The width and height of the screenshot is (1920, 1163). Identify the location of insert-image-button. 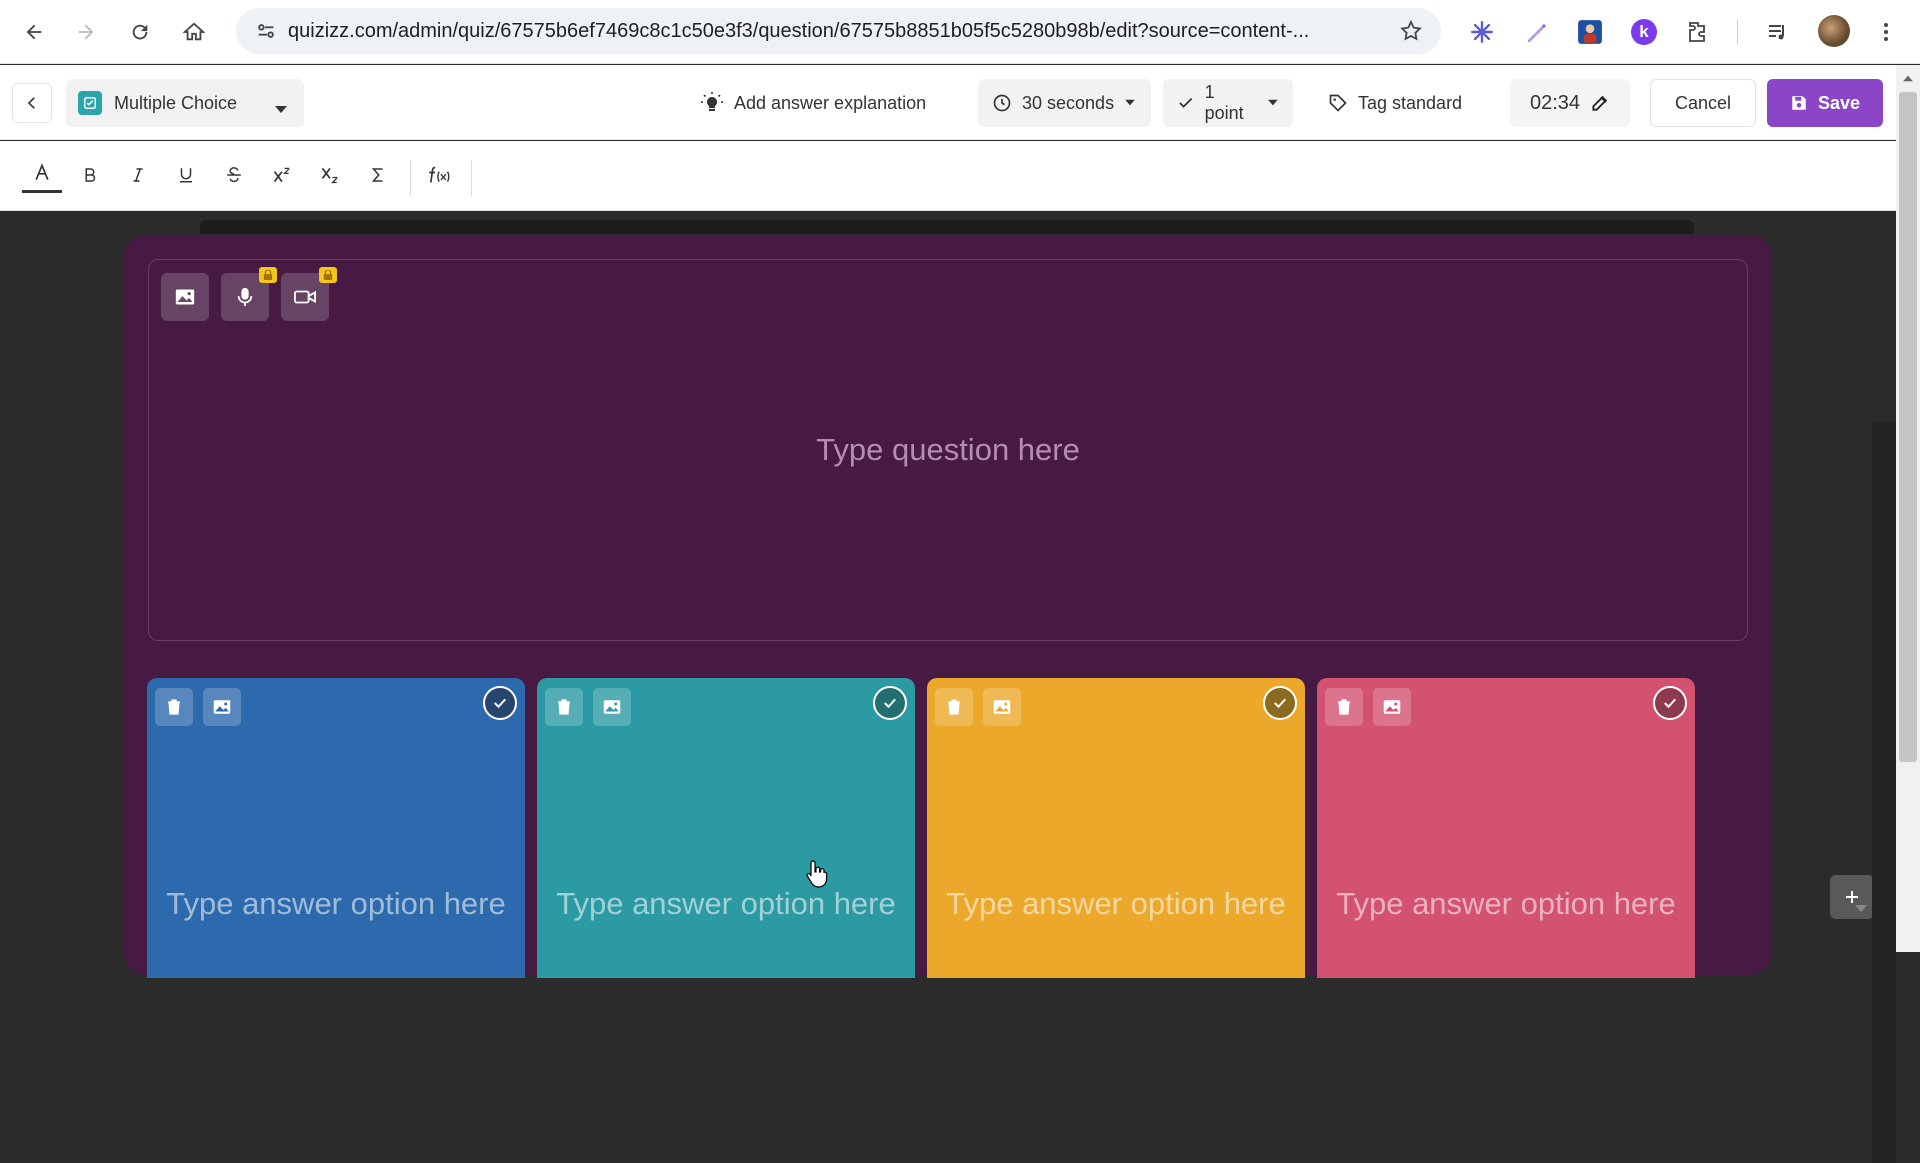
(185, 297).